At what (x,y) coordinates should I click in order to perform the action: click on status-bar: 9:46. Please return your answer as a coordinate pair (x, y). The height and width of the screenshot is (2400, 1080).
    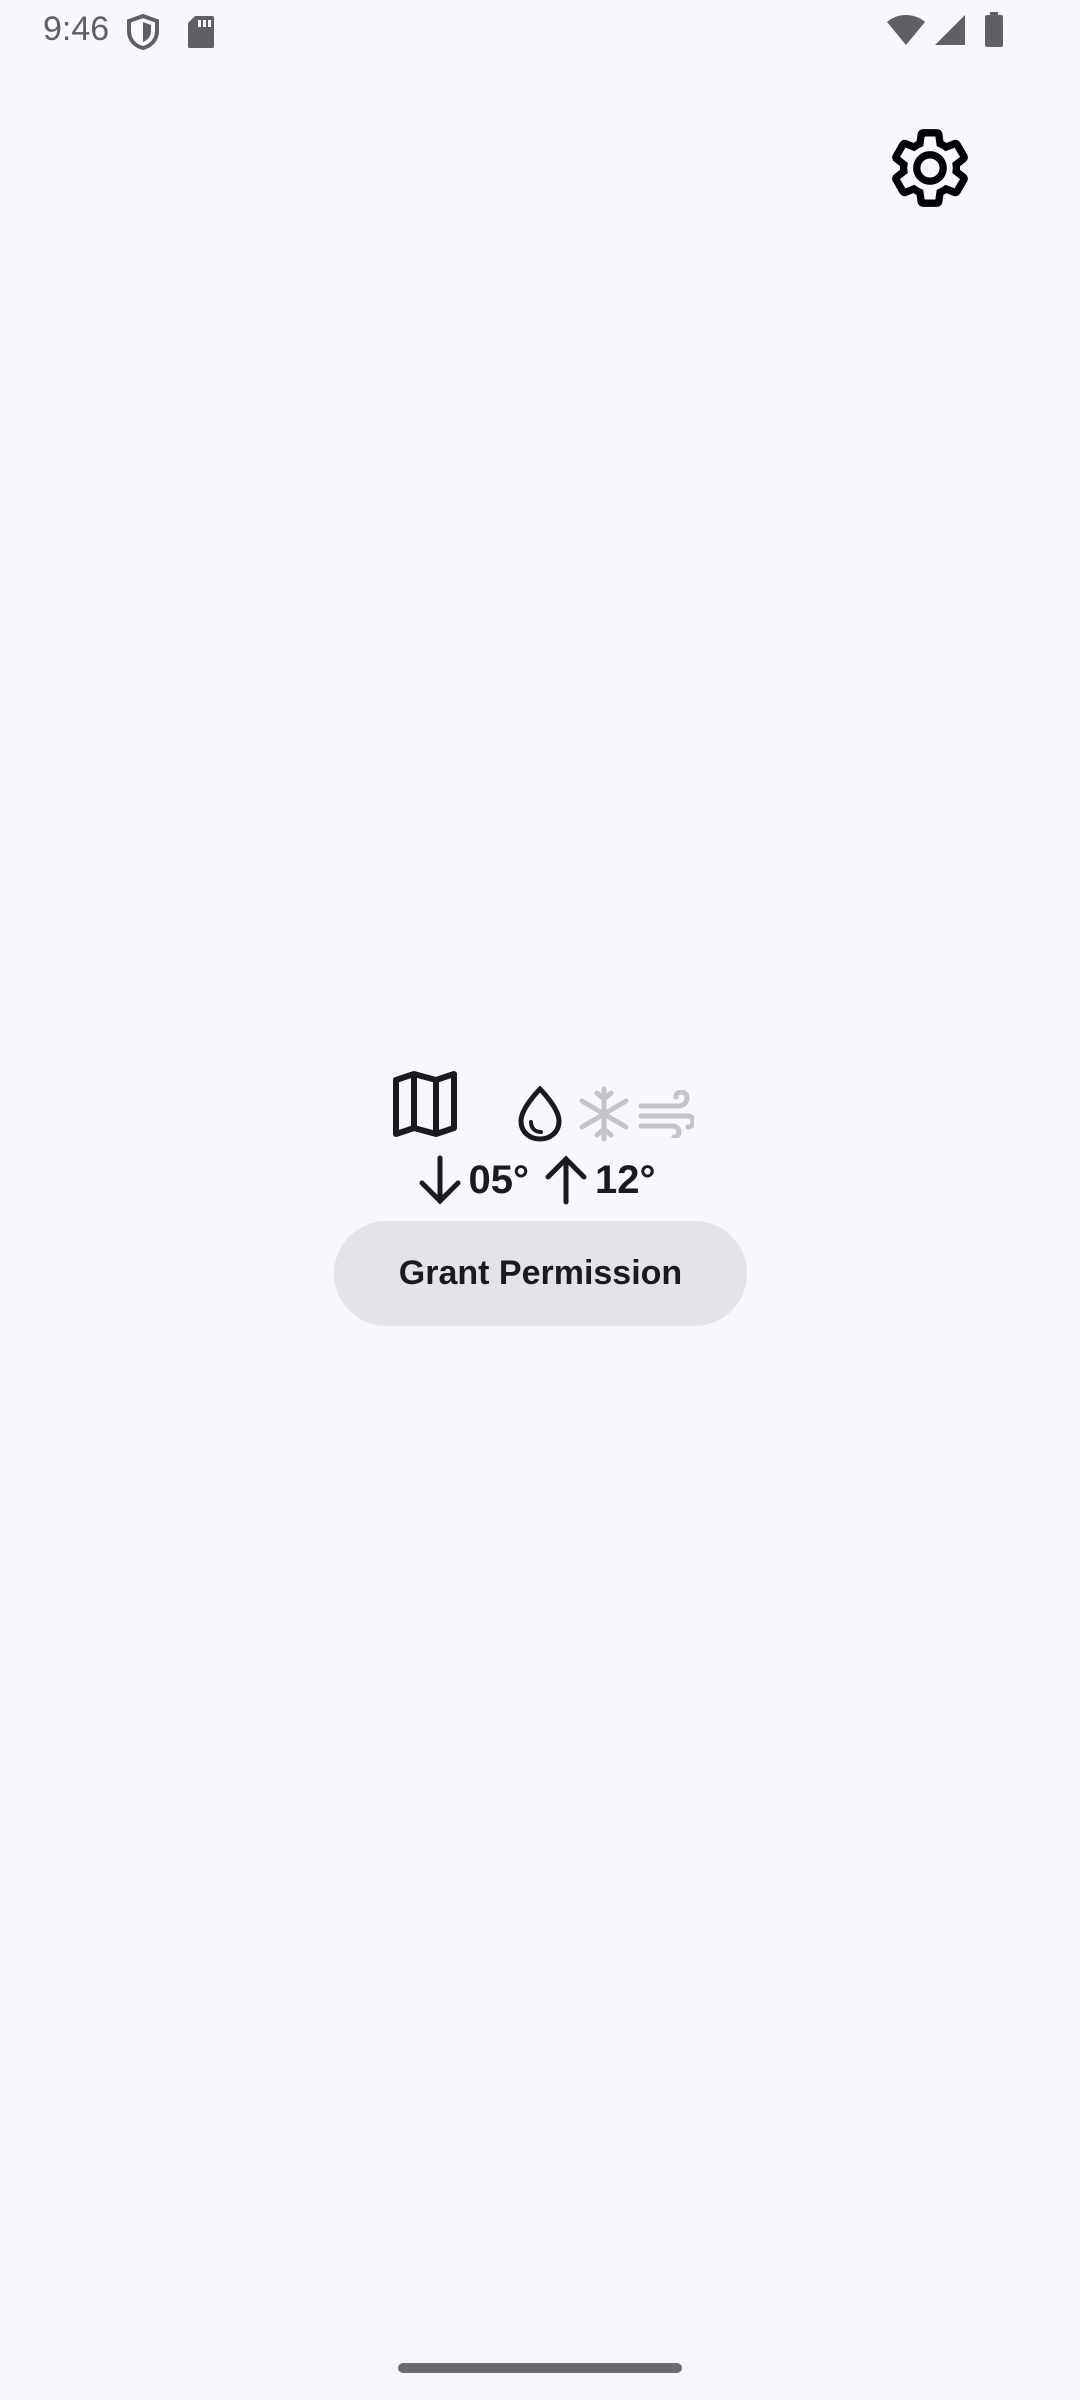
    Looking at the image, I should click on (540, 32).